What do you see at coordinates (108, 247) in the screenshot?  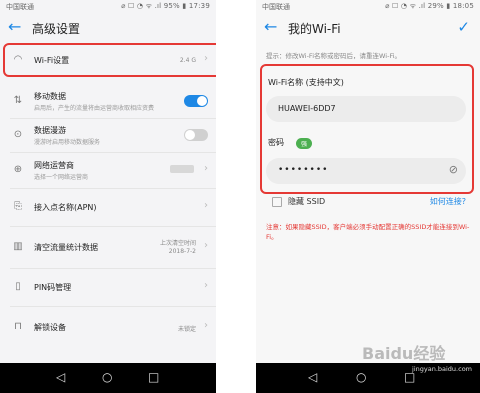 I see `clear-traffic-stats-row: ▥ 清空流量统计数据 上次清空时间 2018-7-2 ›` at bounding box center [108, 247].